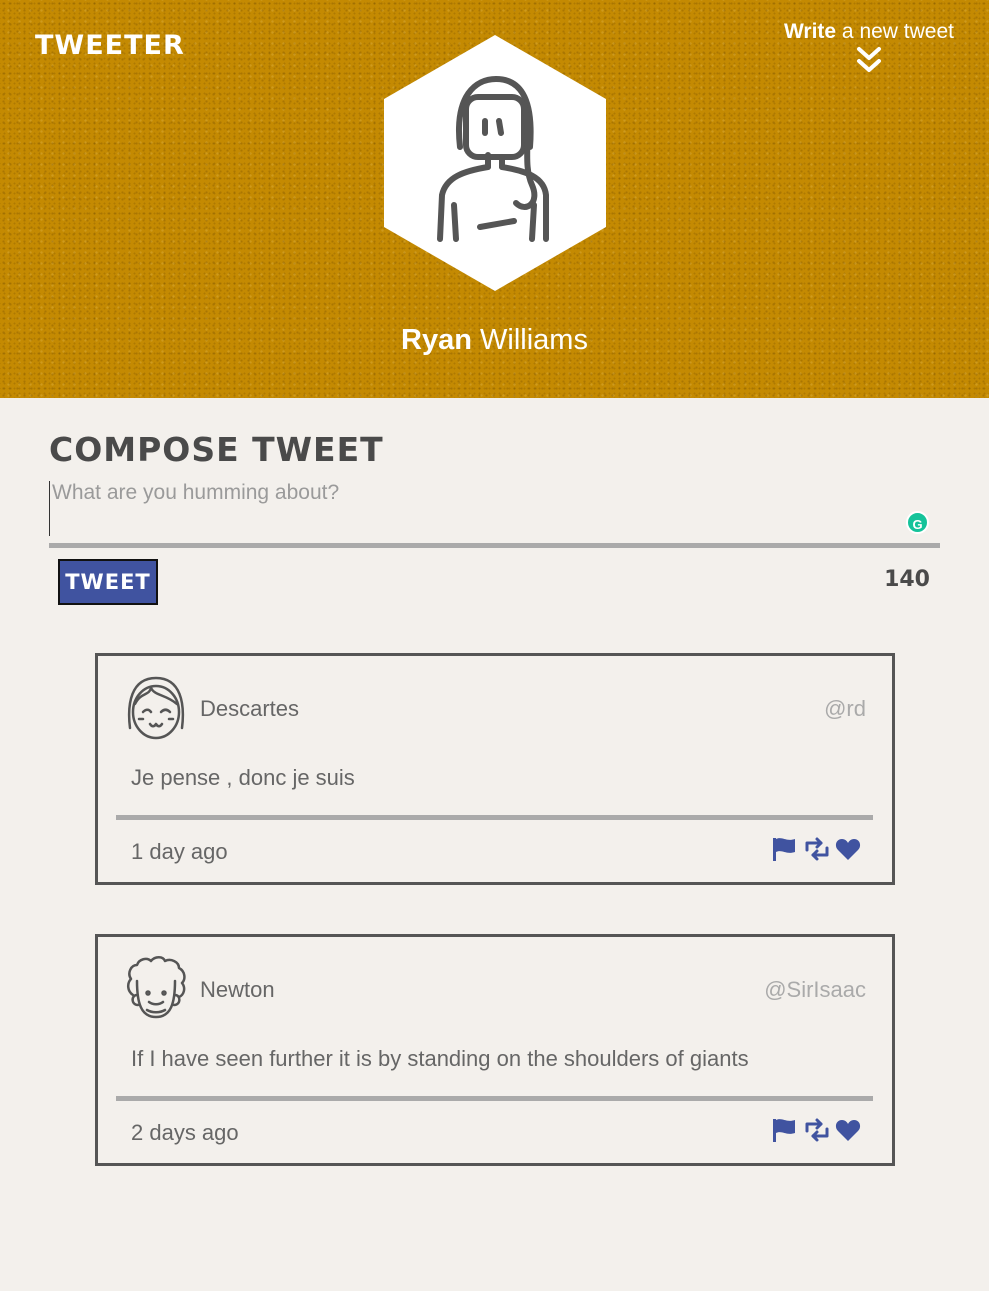 Image resolution: width=989 pixels, height=1291 pixels. Describe the element at coordinates (869, 31) in the screenshot. I see `write-toggle-label: Write a new tweet` at that location.